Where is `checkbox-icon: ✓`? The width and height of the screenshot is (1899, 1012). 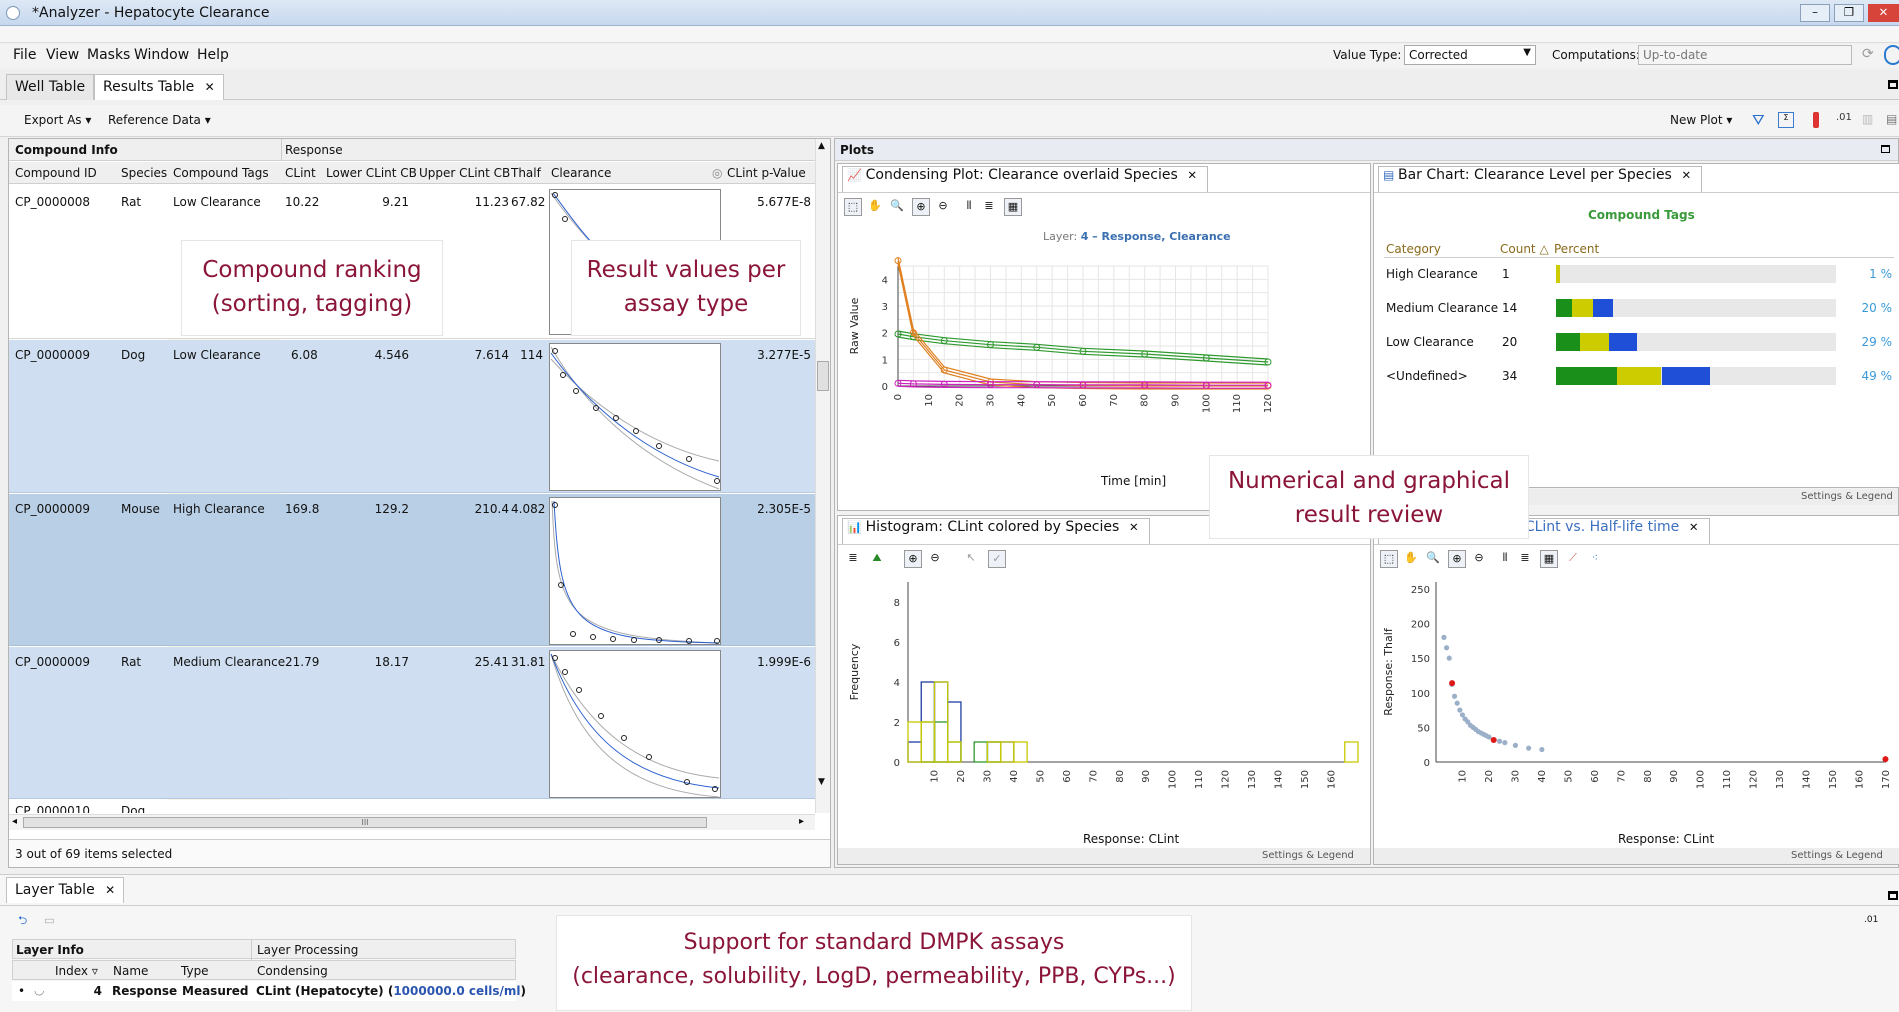
checkbox-icon: ✓ is located at coordinates (997, 559).